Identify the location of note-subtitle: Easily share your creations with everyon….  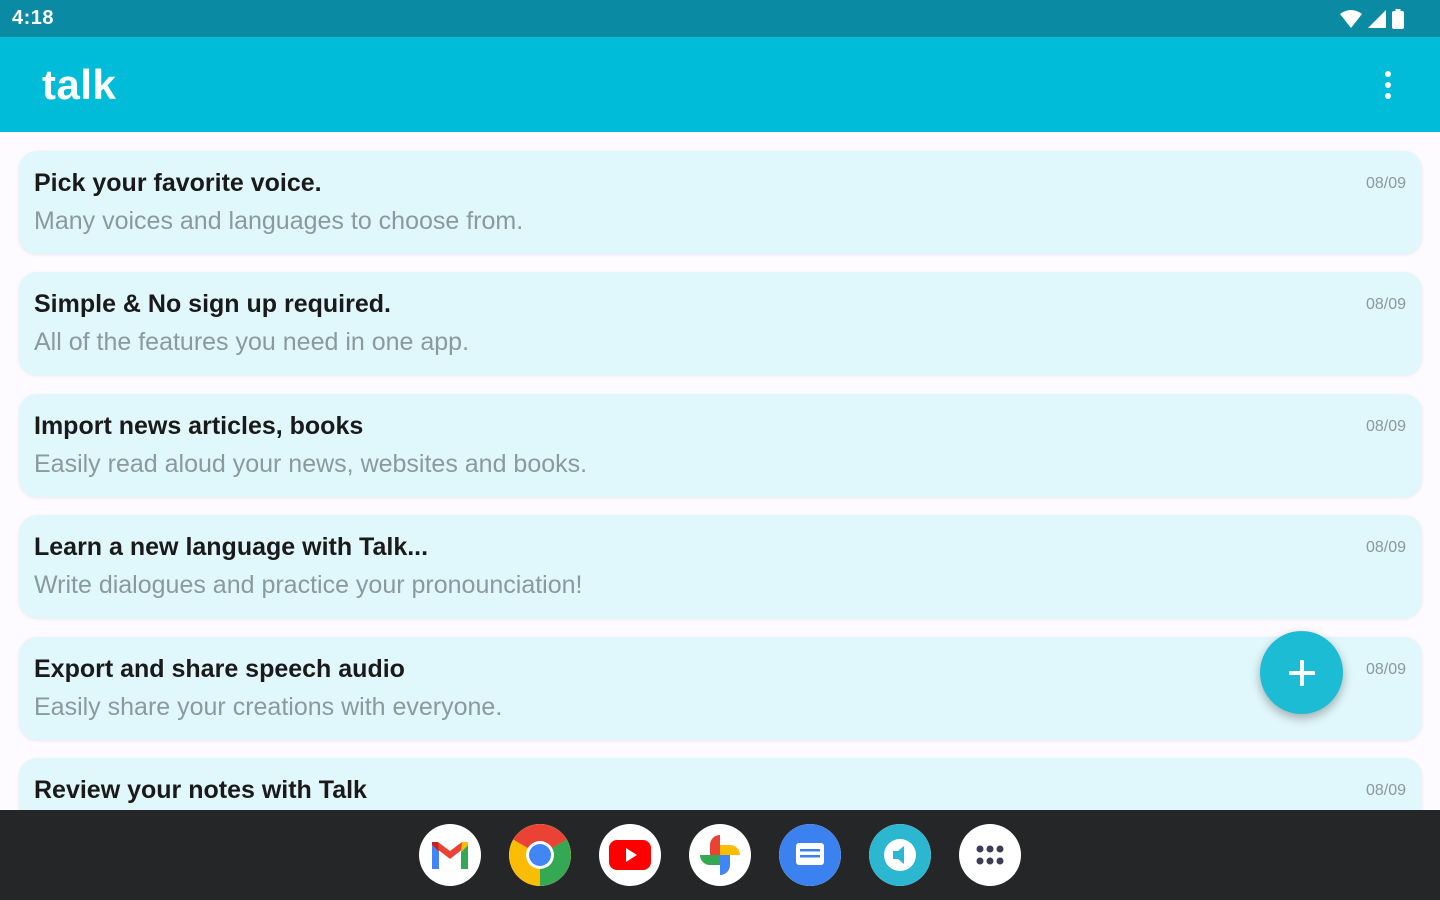
(268, 707).